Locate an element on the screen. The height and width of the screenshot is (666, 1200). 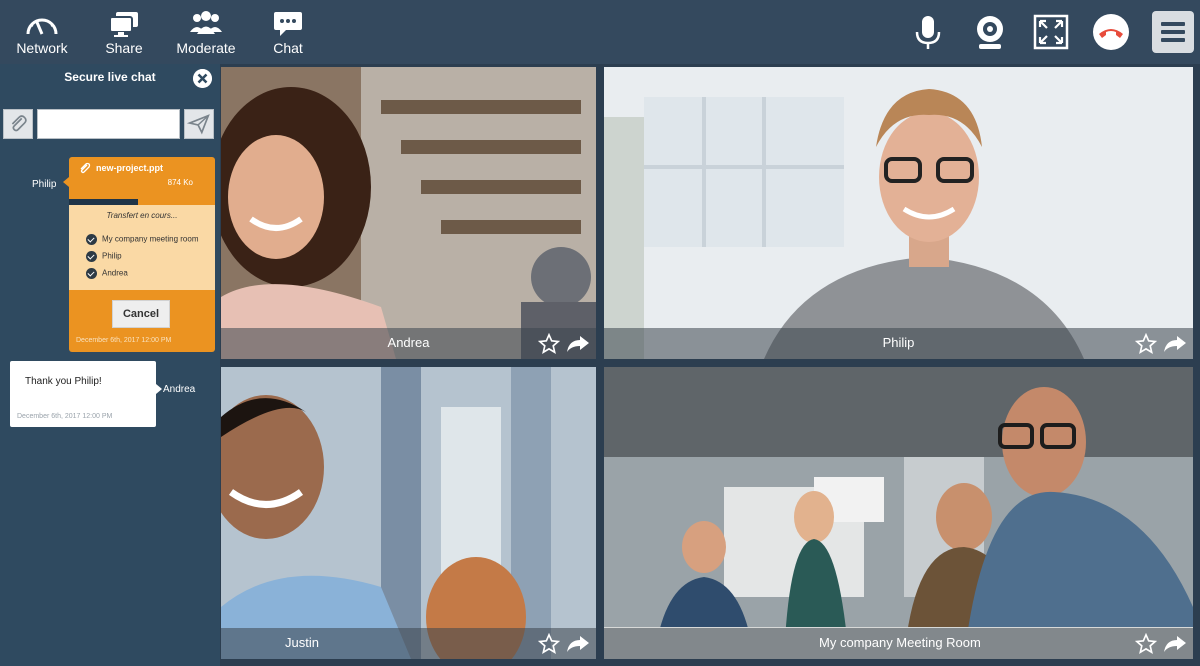
tile-caption: Justin is located at coordinates (408, 643).